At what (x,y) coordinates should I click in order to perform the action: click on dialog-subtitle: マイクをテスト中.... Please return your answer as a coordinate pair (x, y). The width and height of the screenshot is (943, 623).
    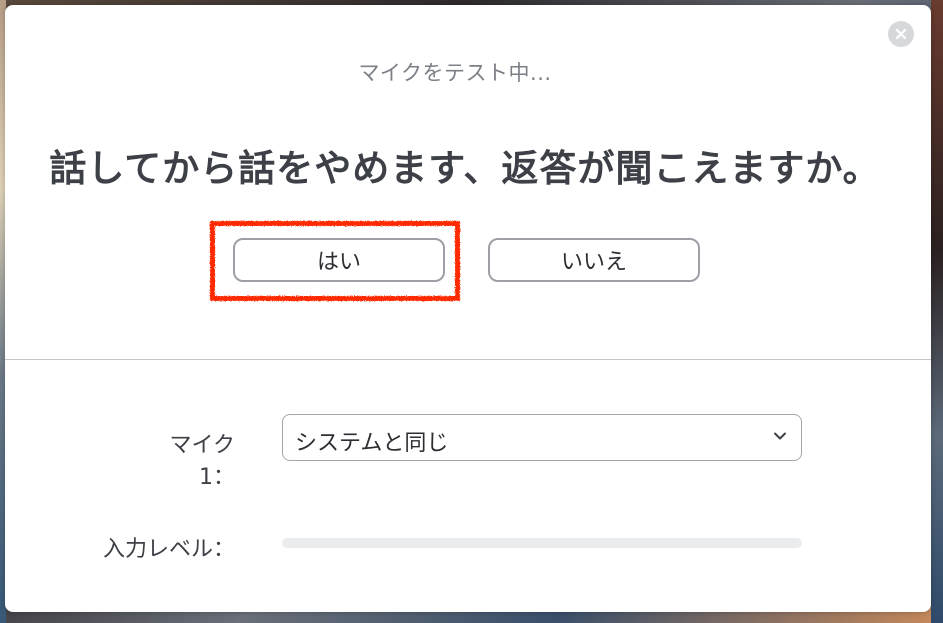
    Looking at the image, I should click on (455, 73).